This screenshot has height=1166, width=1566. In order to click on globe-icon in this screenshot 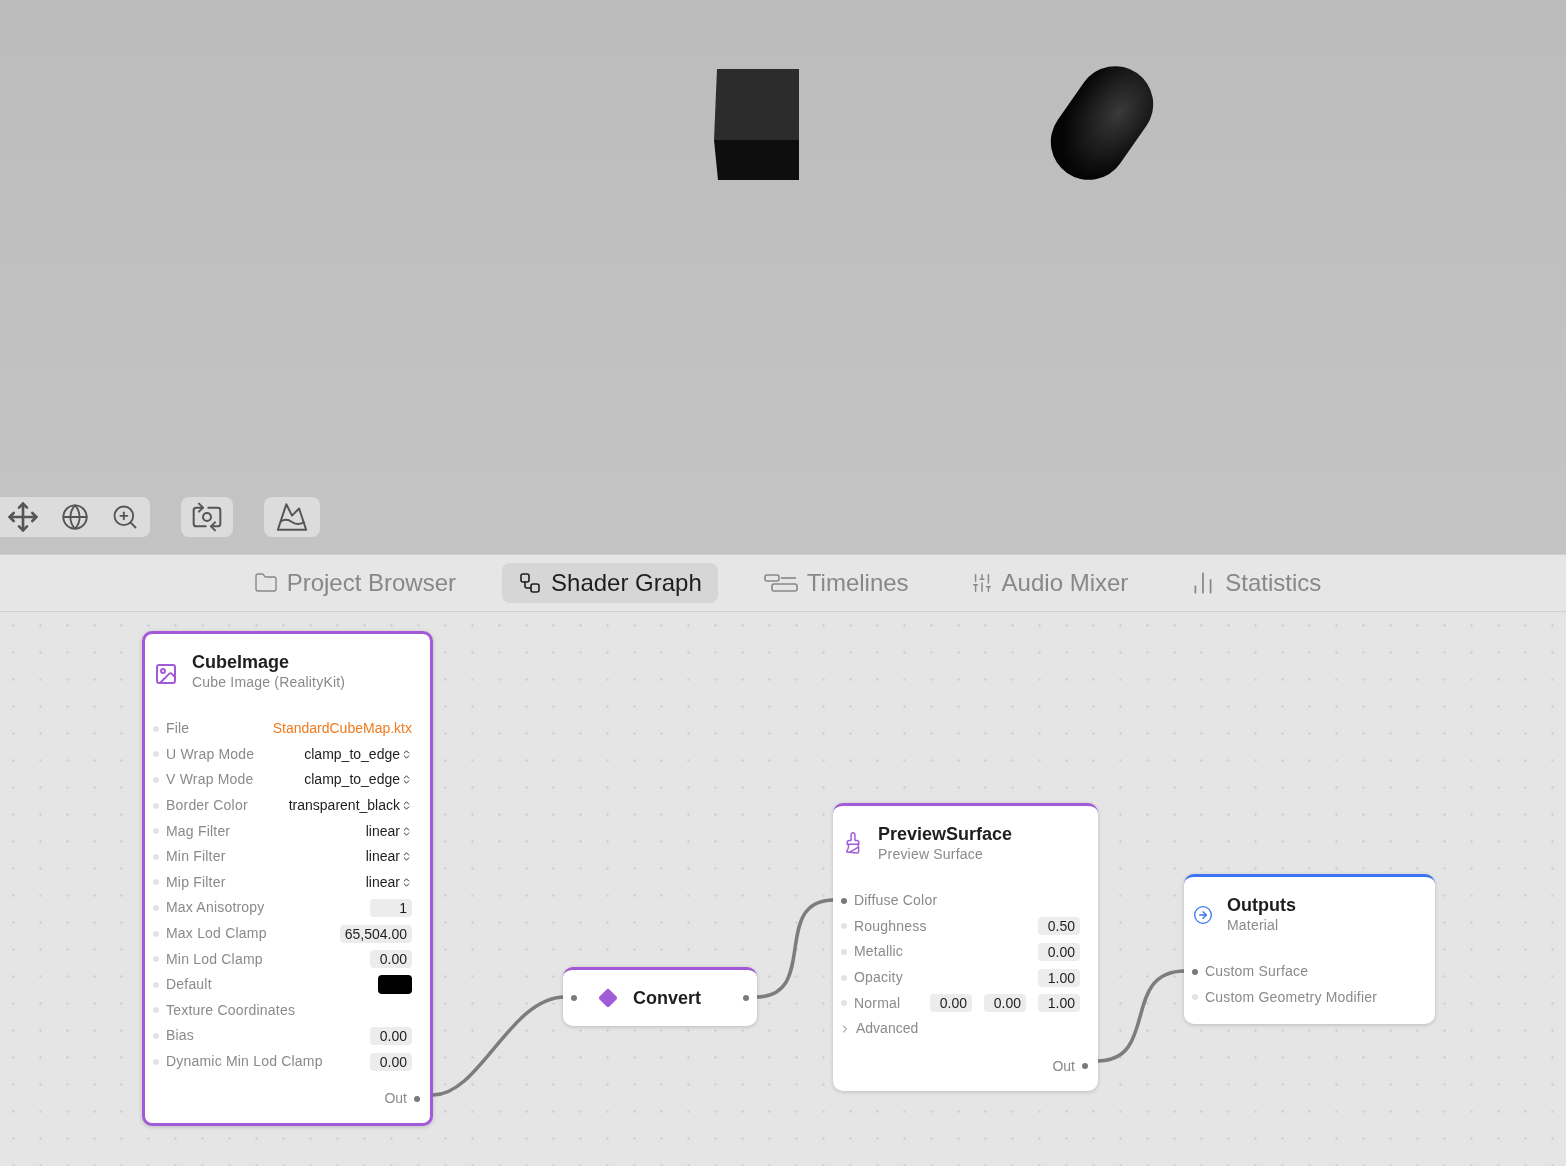, I will do `click(75, 517)`.